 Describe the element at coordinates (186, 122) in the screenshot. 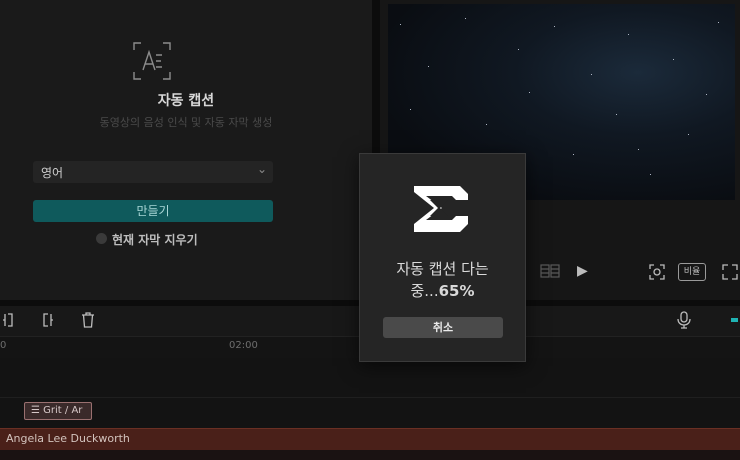

I see `caption-panel-description: 동영상의 음성 인식 및 자동 자막 생성` at that location.